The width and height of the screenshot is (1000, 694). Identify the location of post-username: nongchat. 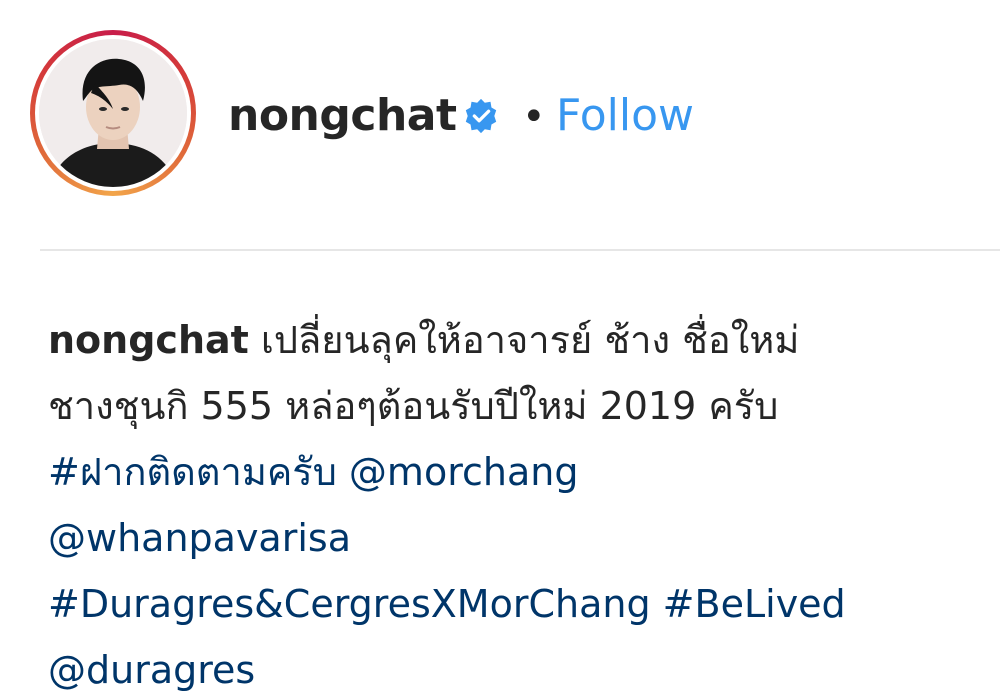
(342, 116).